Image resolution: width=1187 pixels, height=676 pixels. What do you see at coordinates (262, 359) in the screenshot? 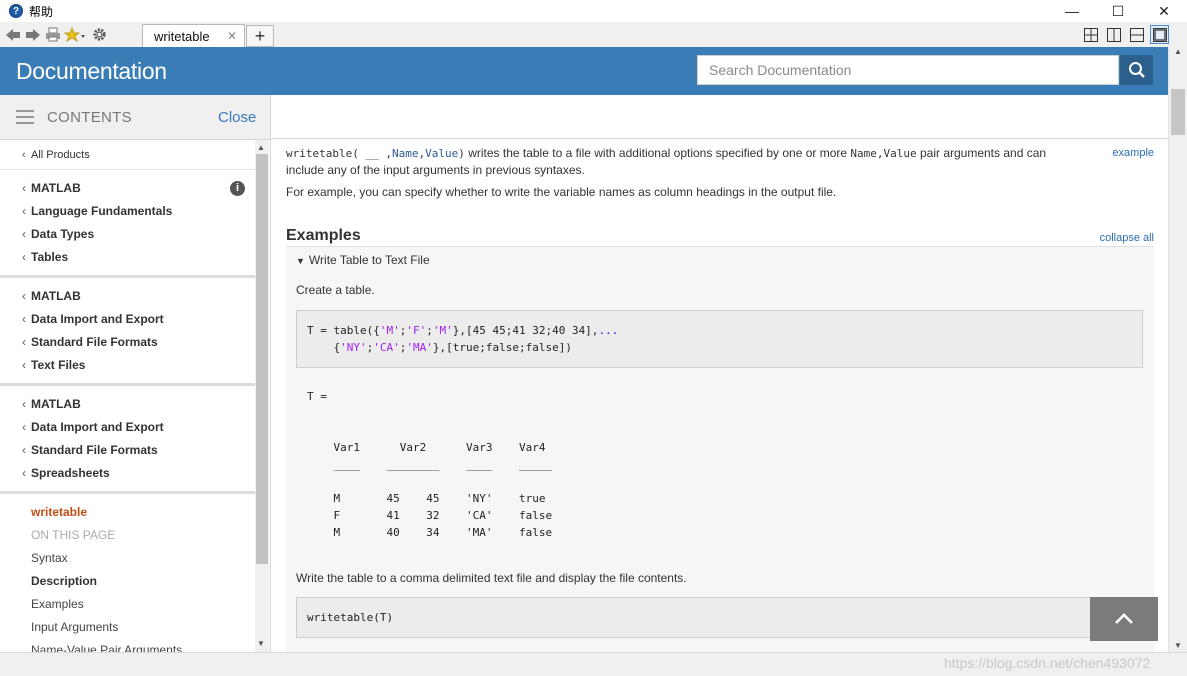
I see `sidebar-scroll-thumb` at bounding box center [262, 359].